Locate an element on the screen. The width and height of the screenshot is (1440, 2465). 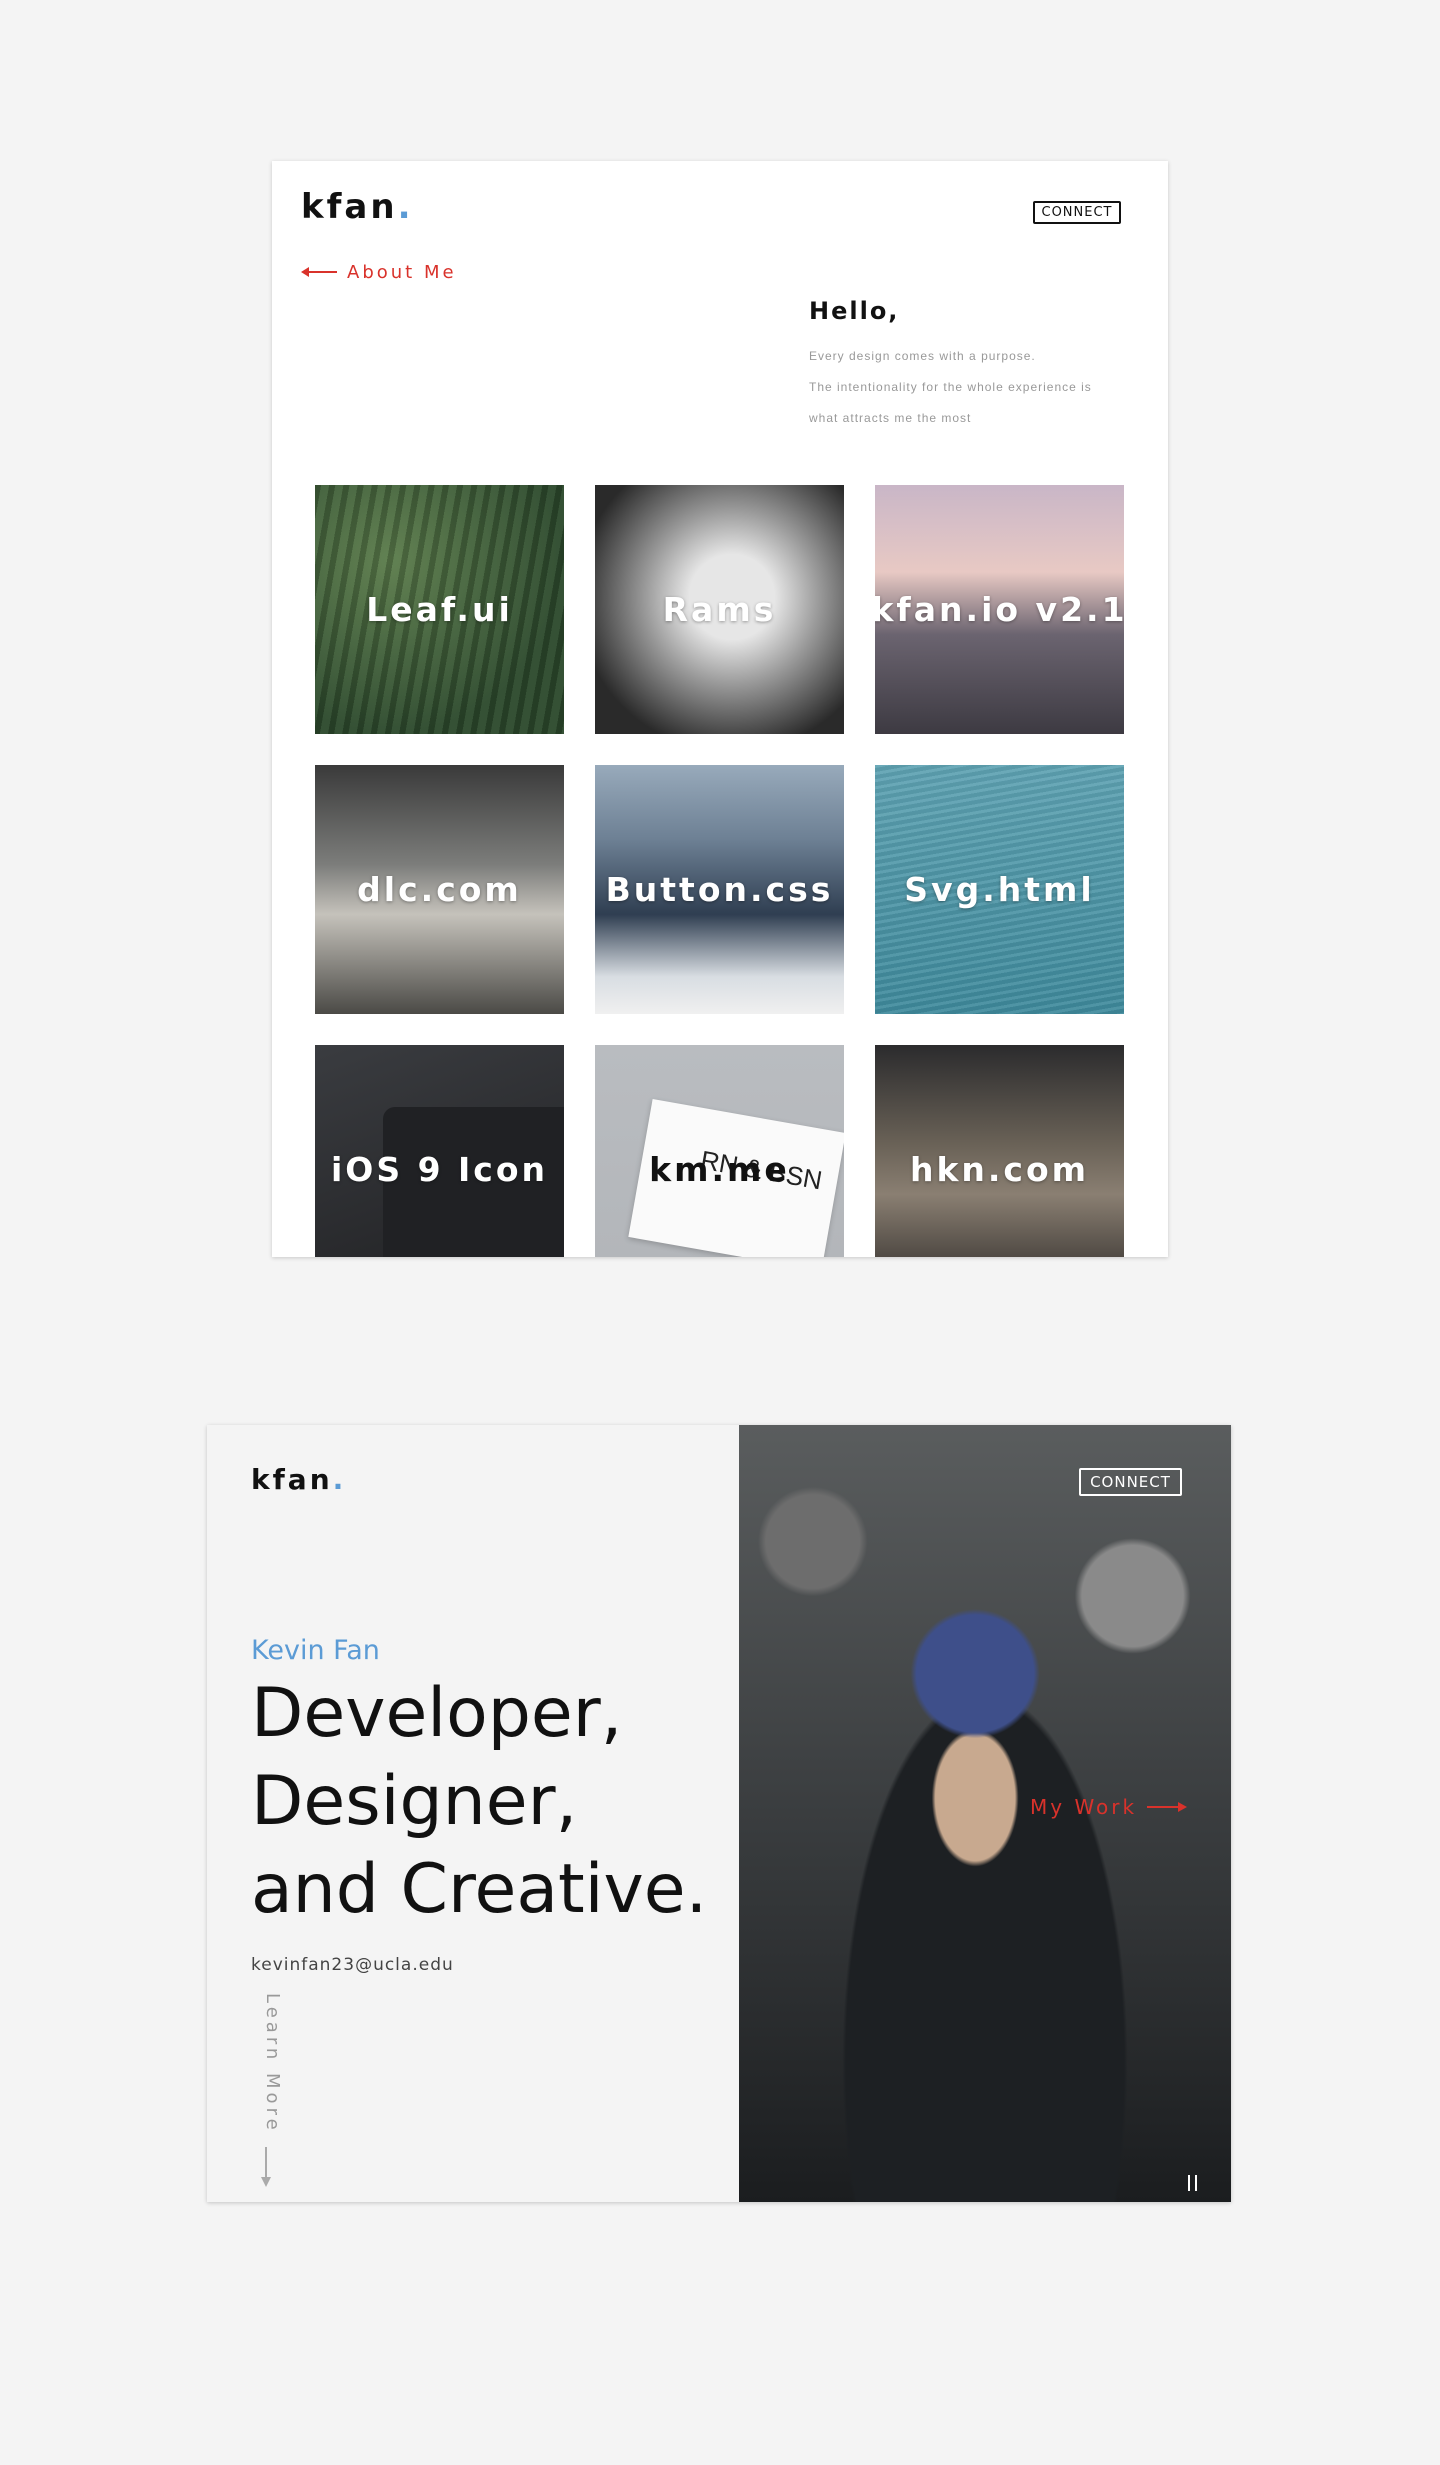
intro-line: what attracts me the most is located at coordinates (890, 418).